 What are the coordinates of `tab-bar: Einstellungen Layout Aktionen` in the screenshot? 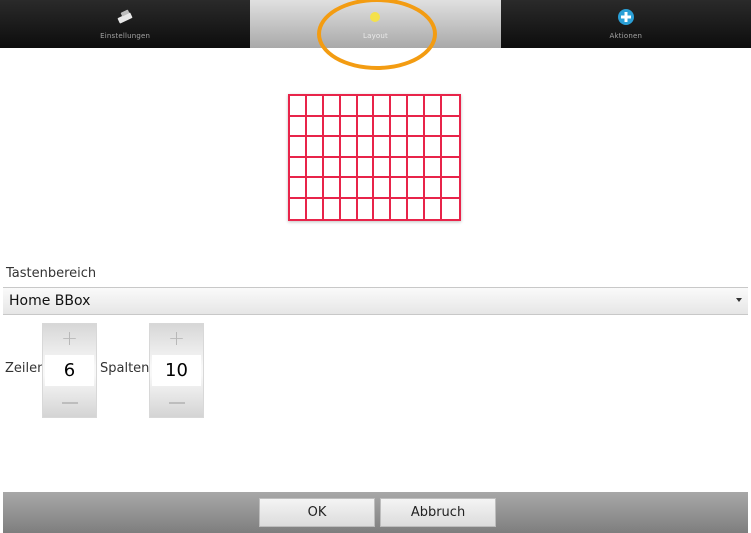 It's located at (375, 24).